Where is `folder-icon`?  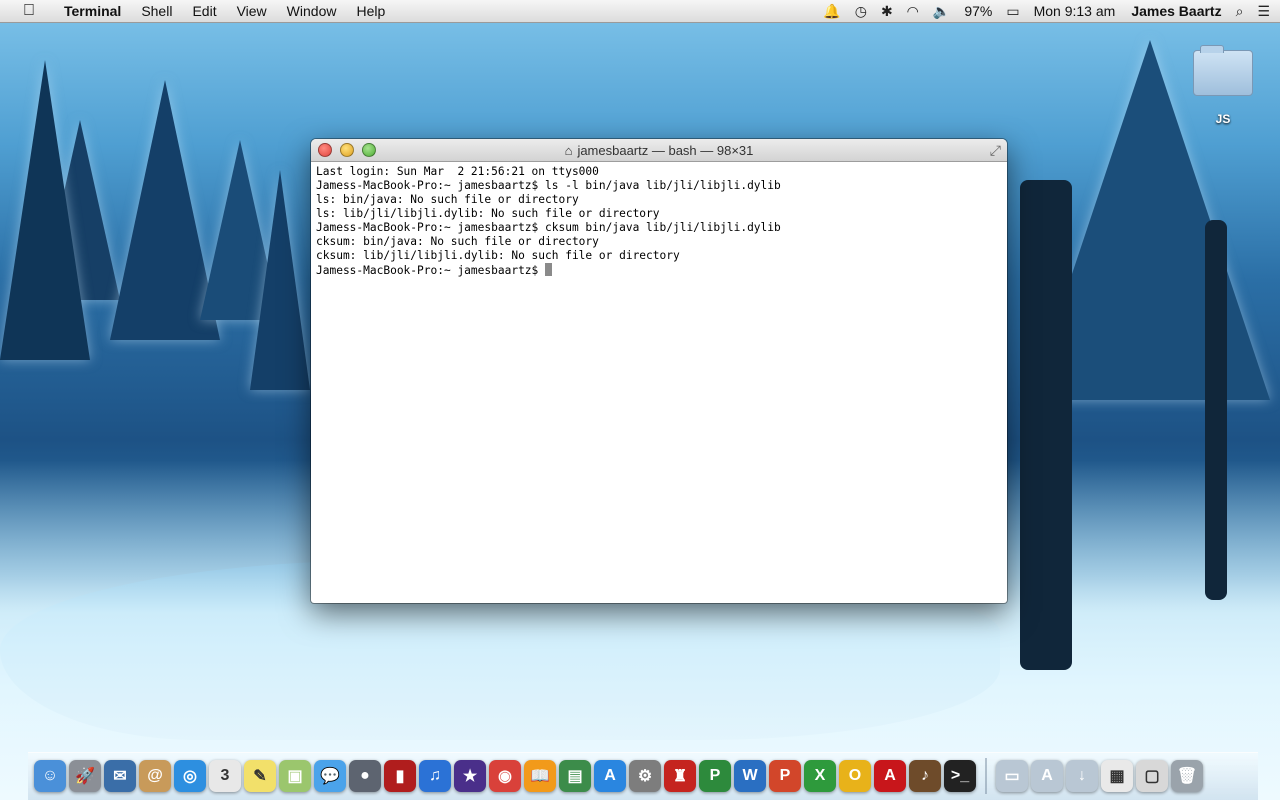
folder-icon is located at coordinates (1223, 70).